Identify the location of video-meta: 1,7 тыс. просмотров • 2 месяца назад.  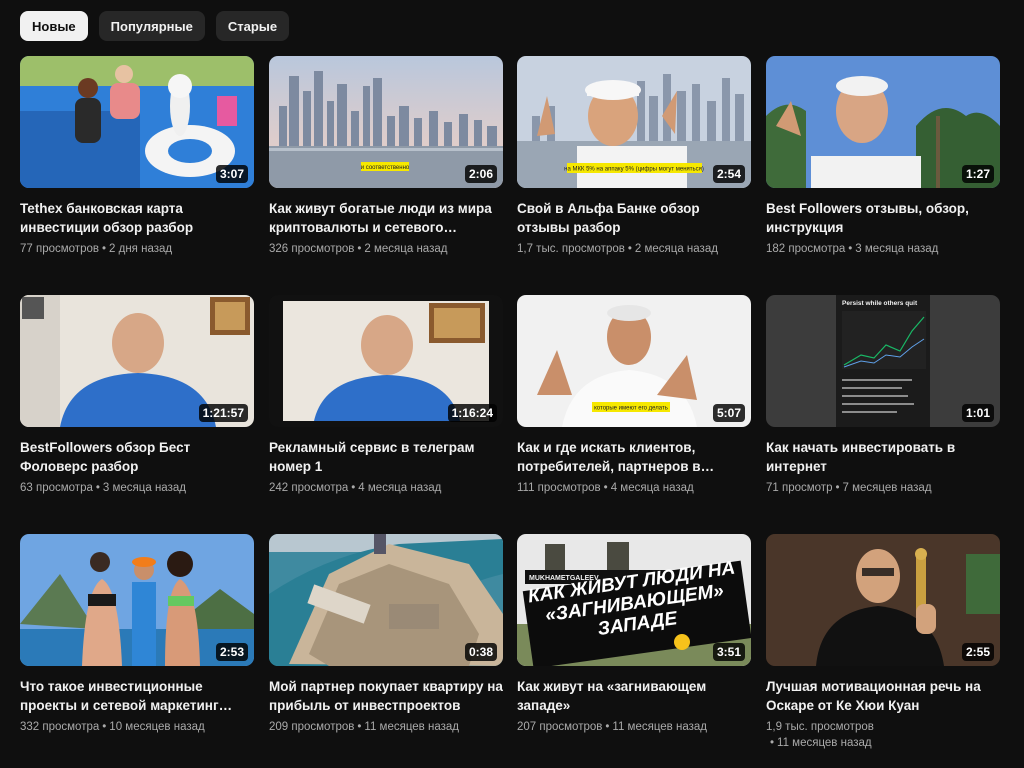
(617, 249).